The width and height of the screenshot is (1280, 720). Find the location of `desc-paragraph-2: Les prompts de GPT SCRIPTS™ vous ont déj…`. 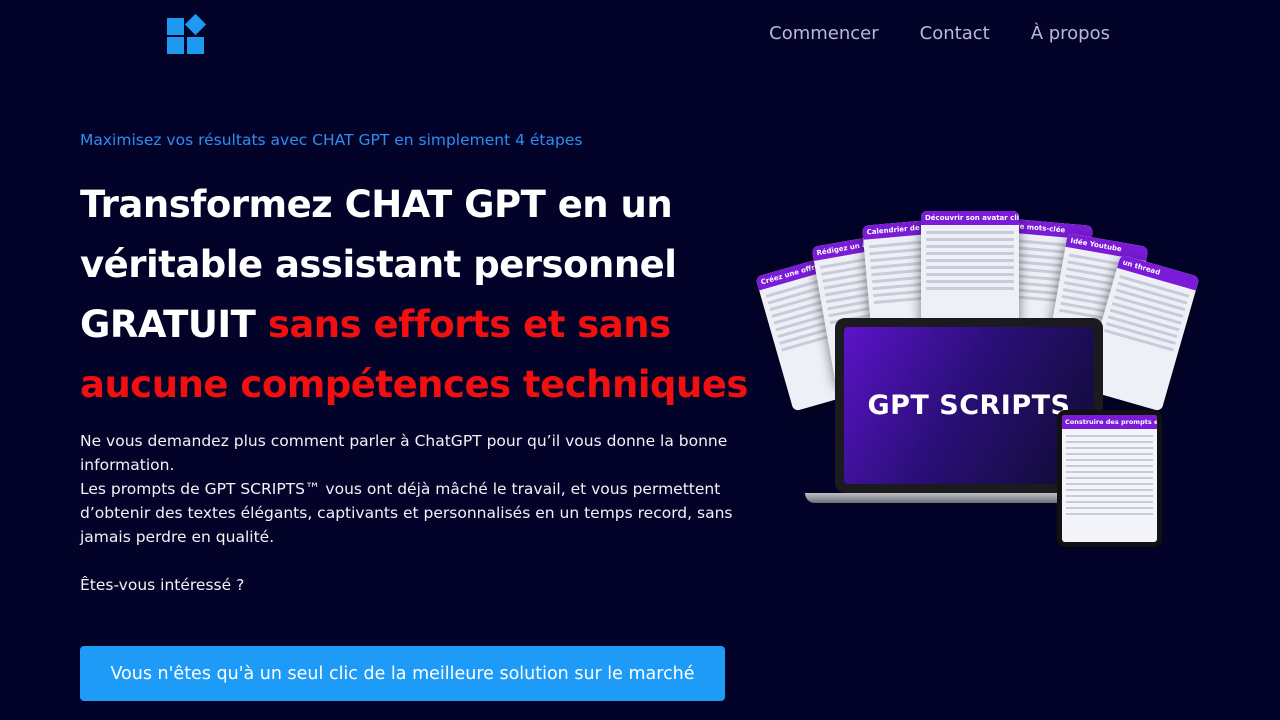

desc-paragraph-2: Les prompts de GPT SCRIPTS™ vous ont déj… is located at coordinates (406, 513).